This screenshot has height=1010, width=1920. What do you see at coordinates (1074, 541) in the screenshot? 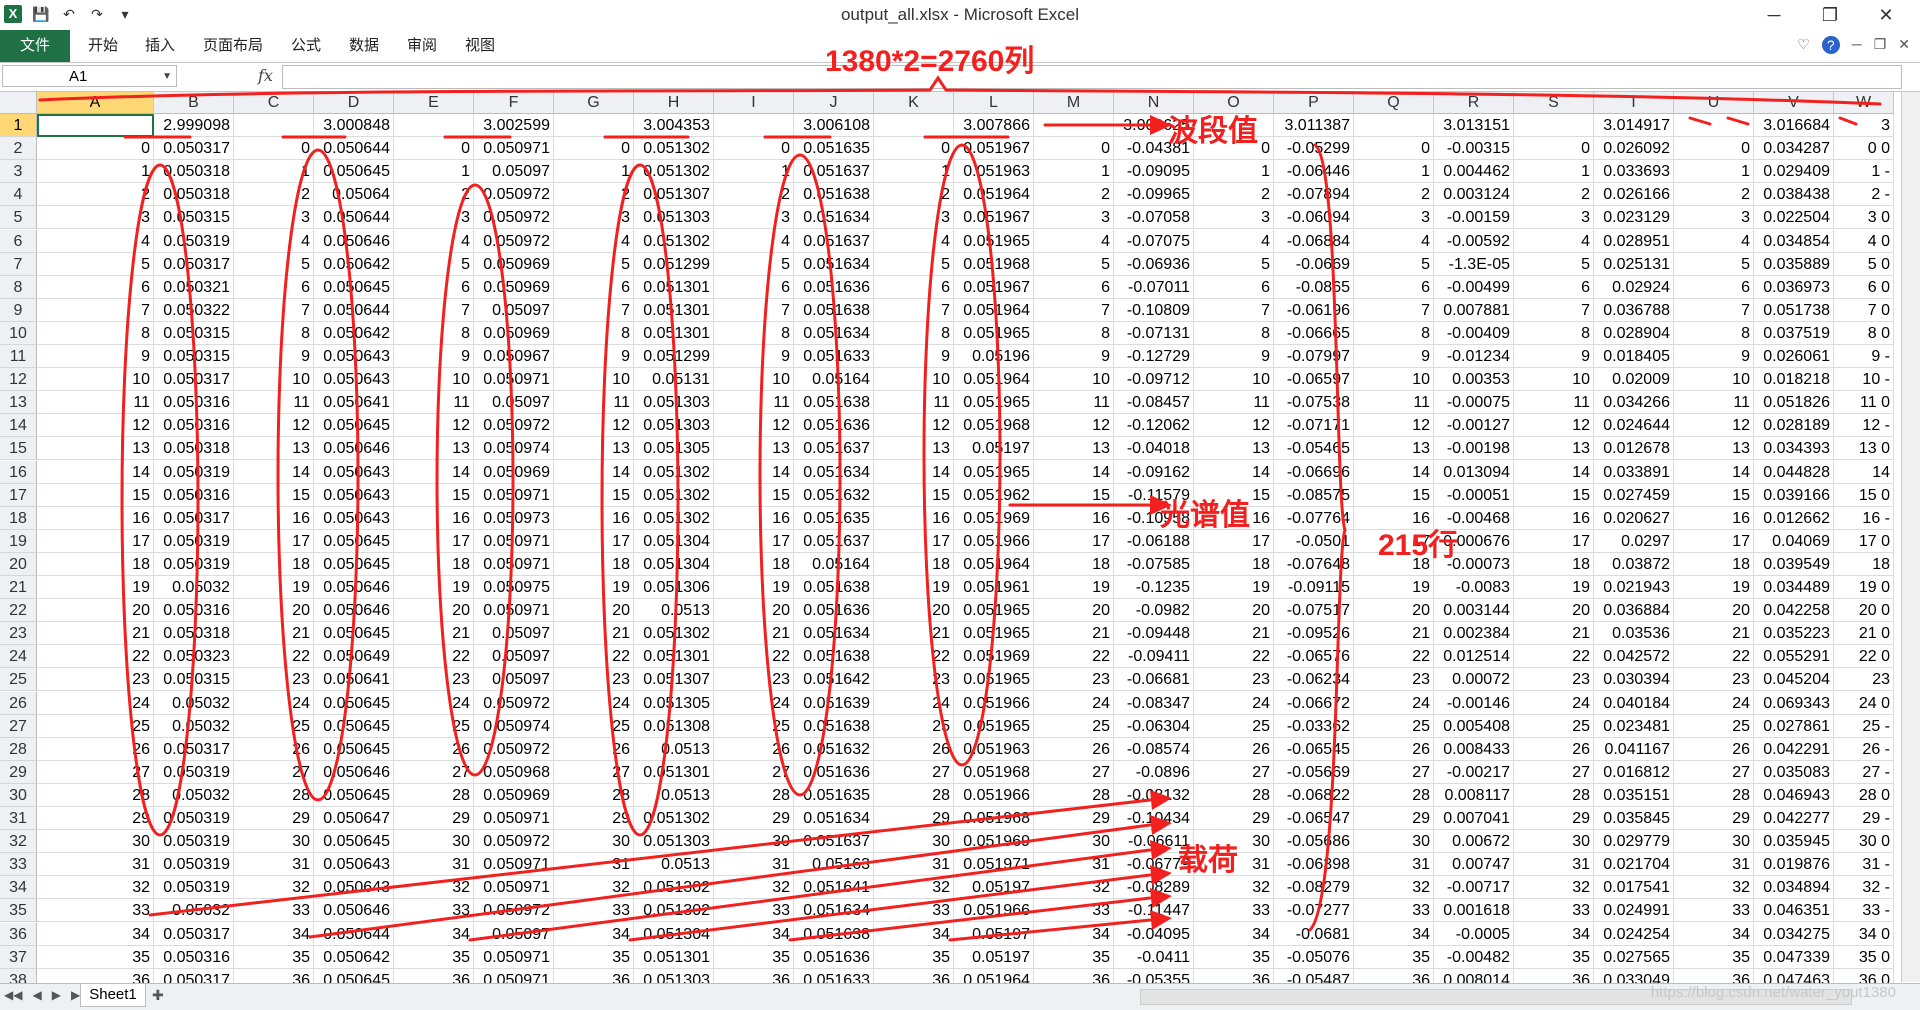
I see `cell-M19: 17` at bounding box center [1074, 541].